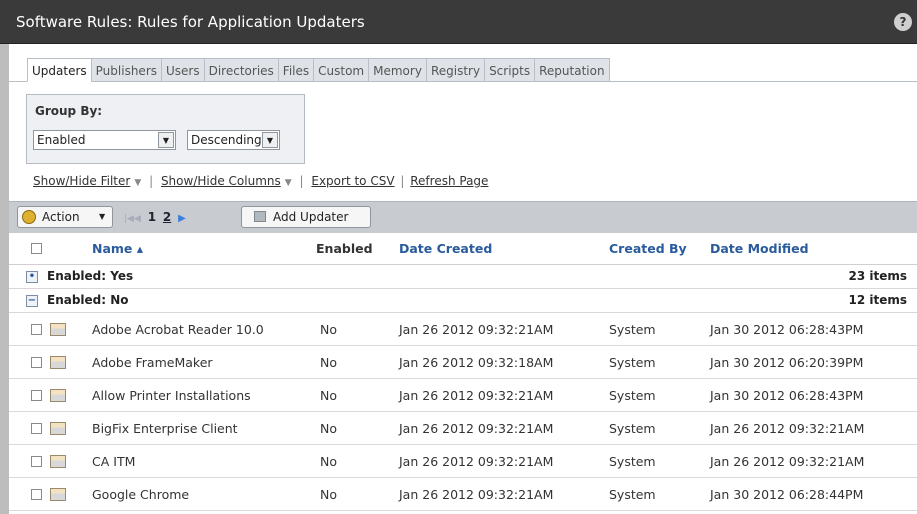 The width and height of the screenshot is (917, 514). What do you see at coordinates (152, 362) in the screenshot?
I see `row-name: Adobe FrameMaker` at bounding box center [152, 362].